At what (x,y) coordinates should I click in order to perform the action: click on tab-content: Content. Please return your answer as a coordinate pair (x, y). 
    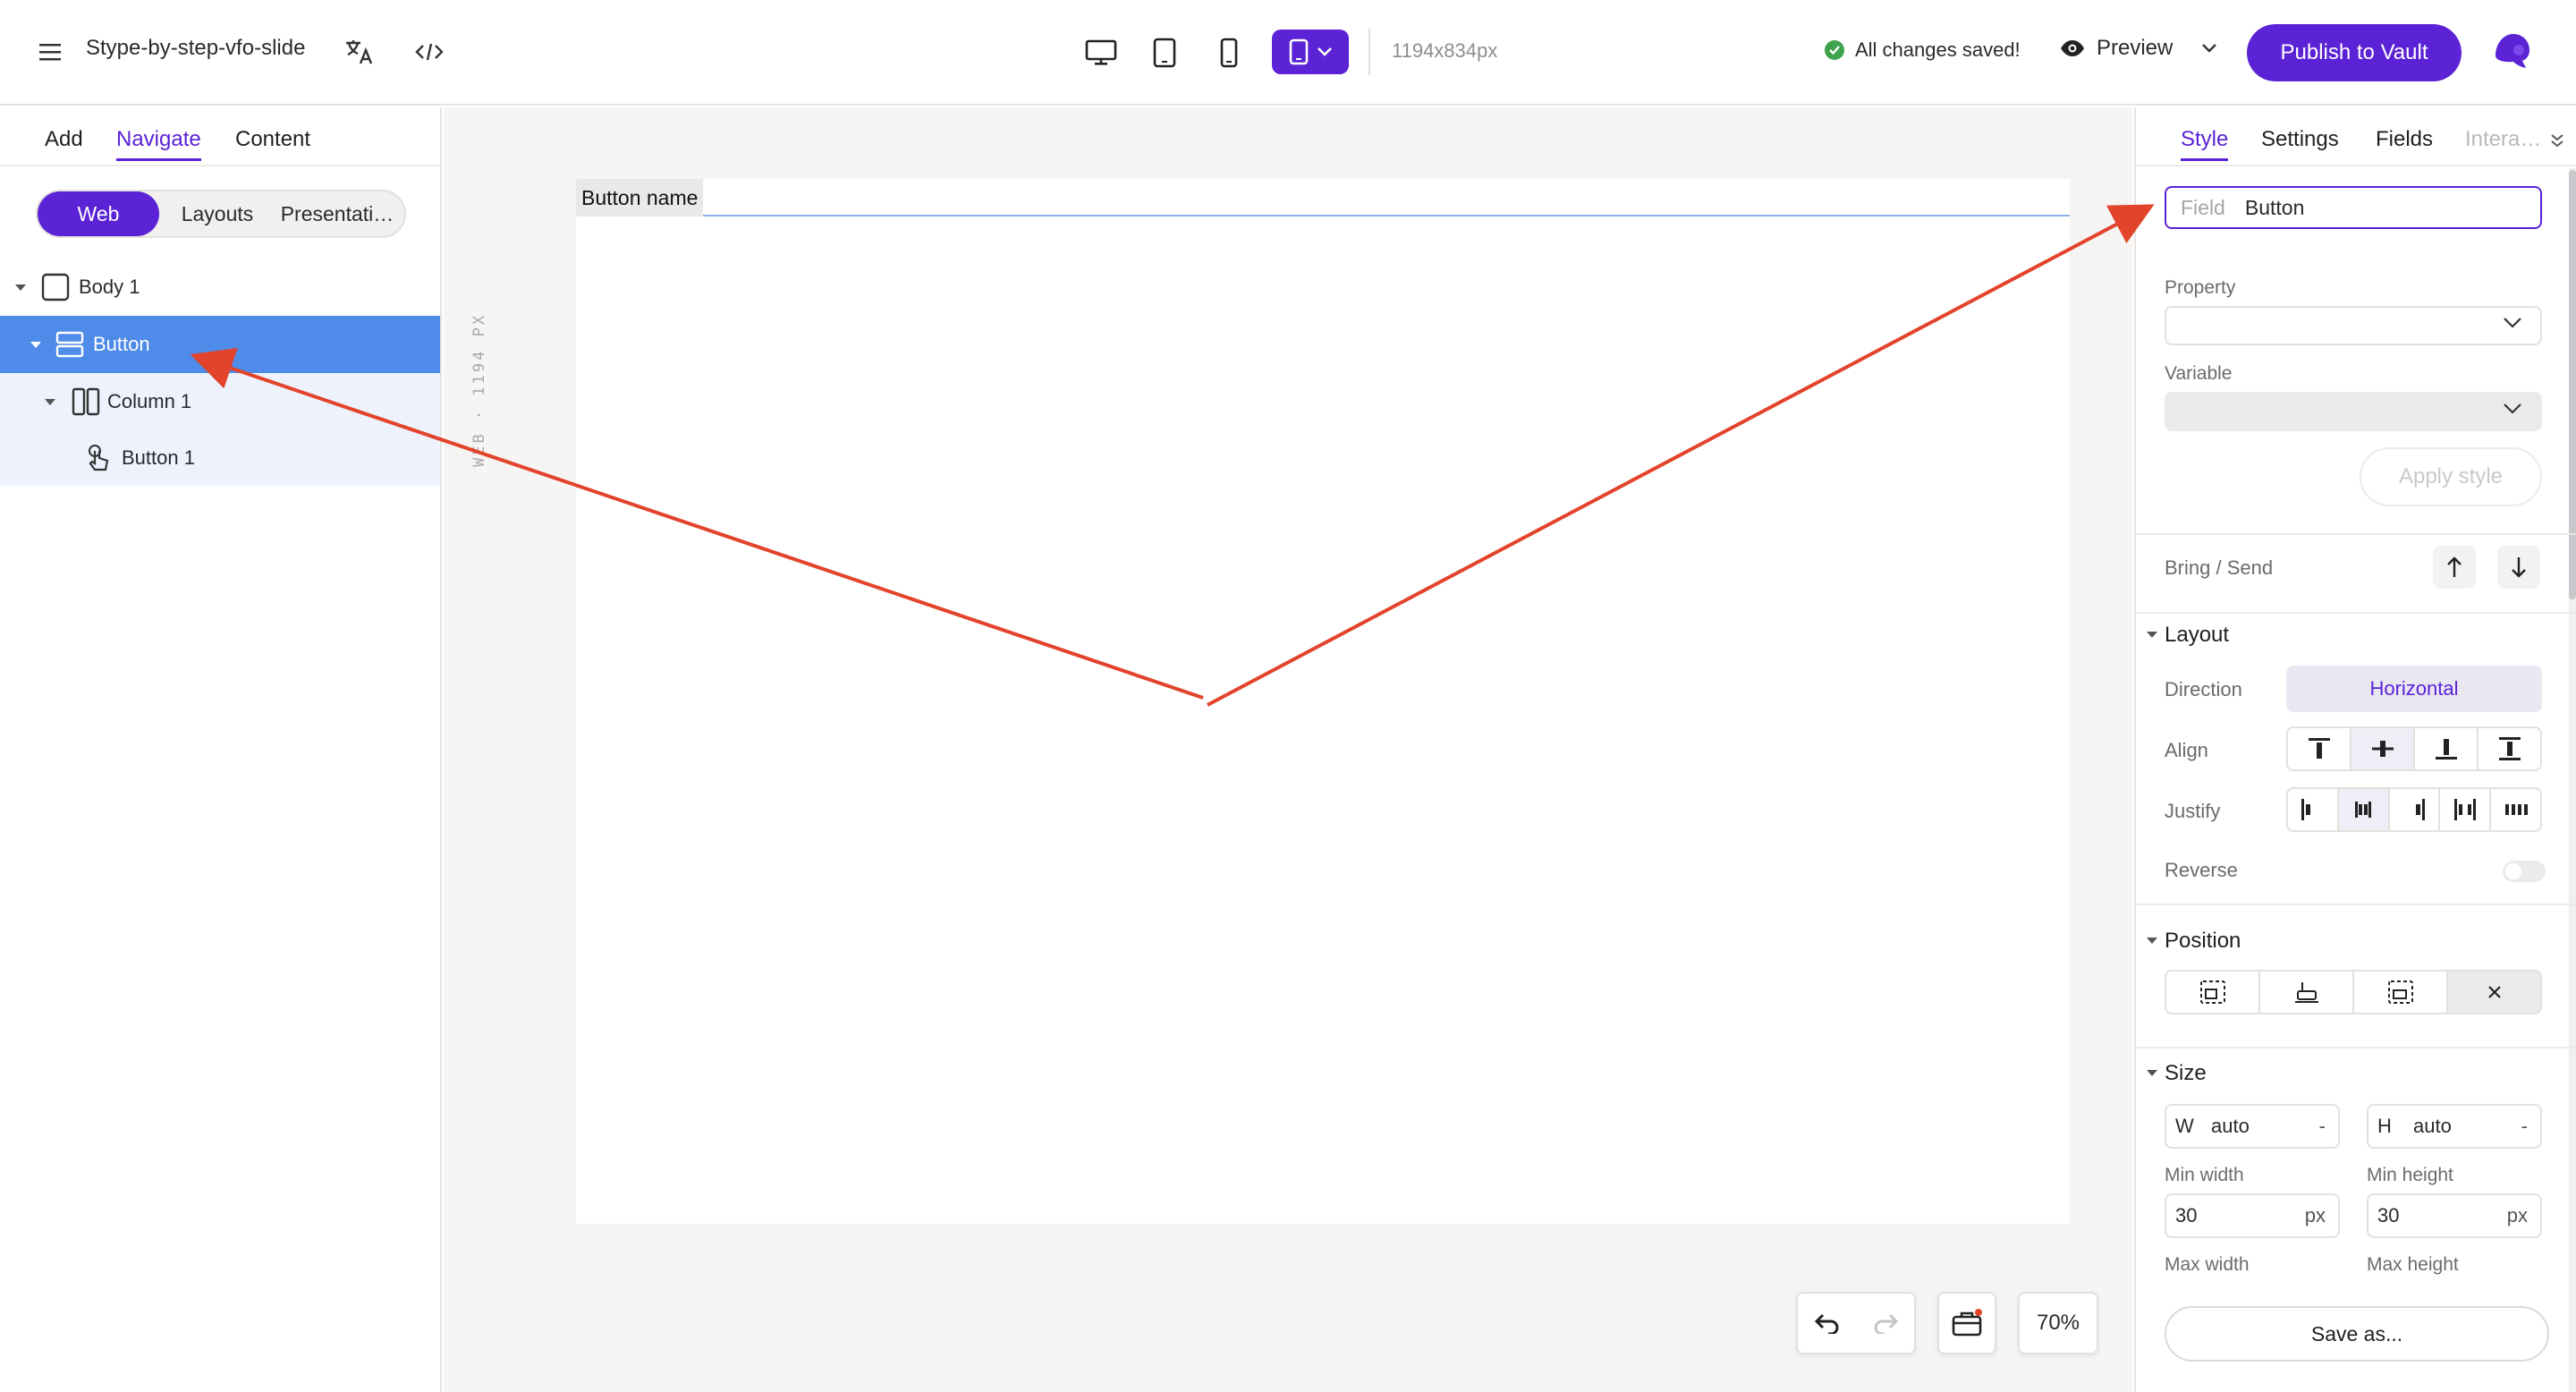
    Looking at the image, I should click on (272, 139).